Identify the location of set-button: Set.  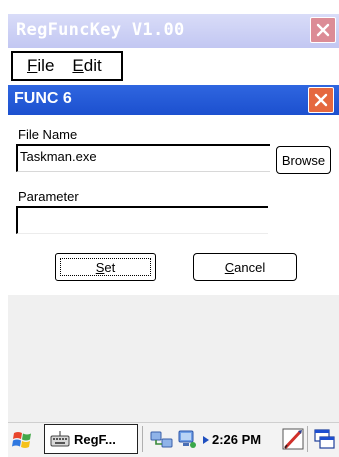
(105, 267).